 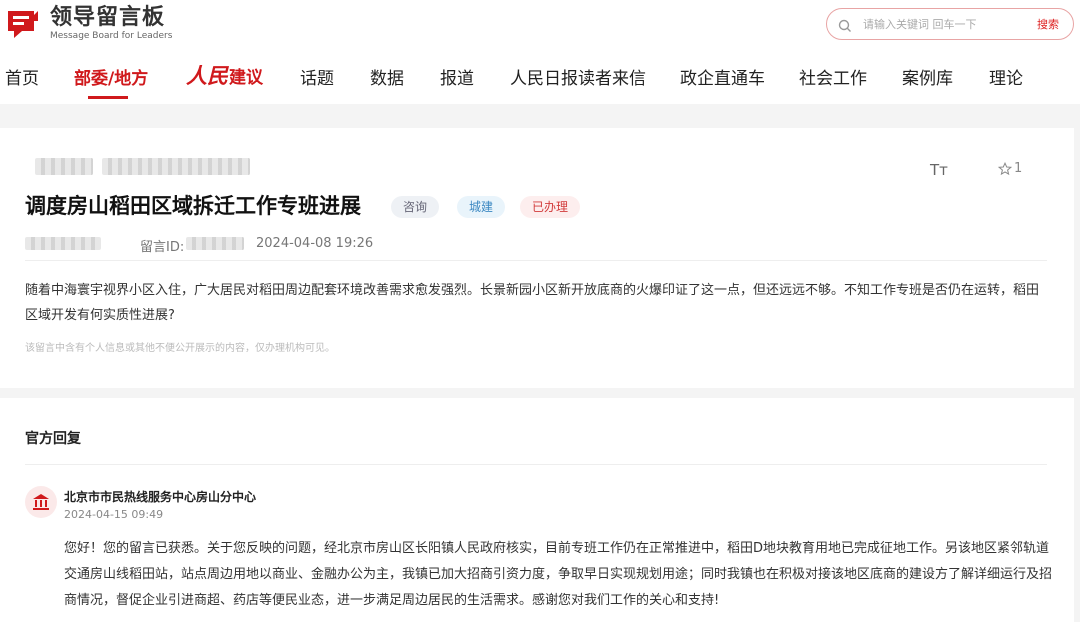 I want to click on search-box: 搜索, so click(x=950, y=24).